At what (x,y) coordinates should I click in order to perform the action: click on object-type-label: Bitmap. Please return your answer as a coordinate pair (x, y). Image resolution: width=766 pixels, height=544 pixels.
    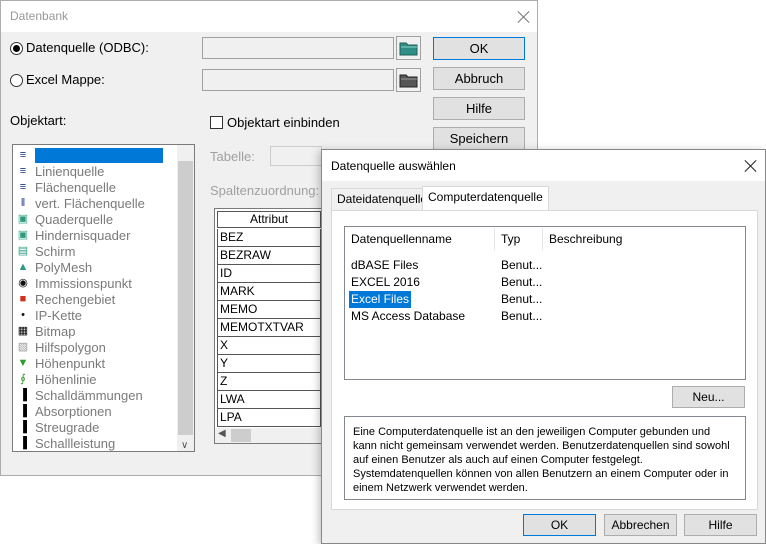
    Looking at the image, I should click on (55, 331).